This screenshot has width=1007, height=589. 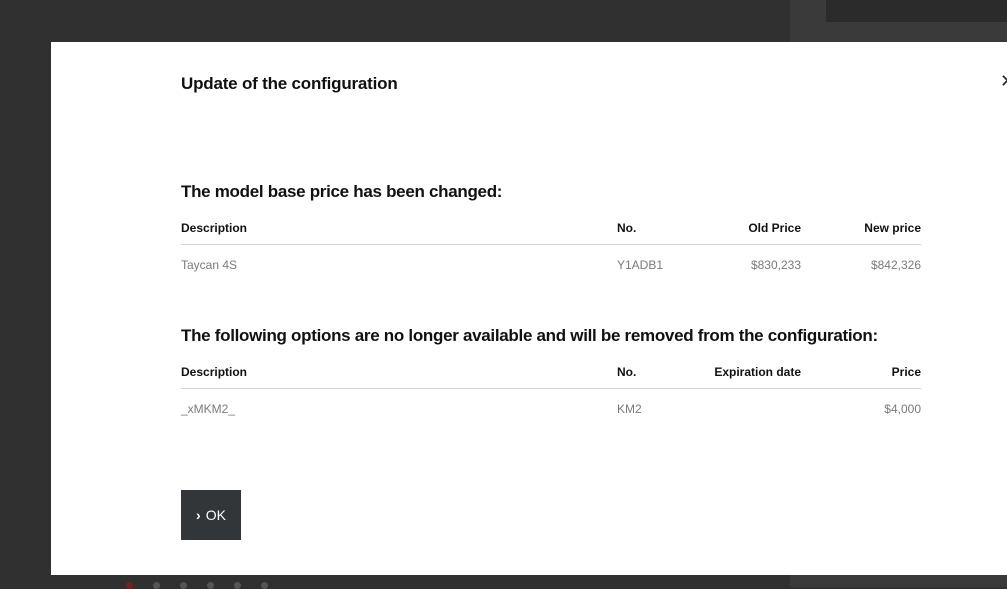 I want to click on cell-price: $4,000, so click(x=902, y=409).